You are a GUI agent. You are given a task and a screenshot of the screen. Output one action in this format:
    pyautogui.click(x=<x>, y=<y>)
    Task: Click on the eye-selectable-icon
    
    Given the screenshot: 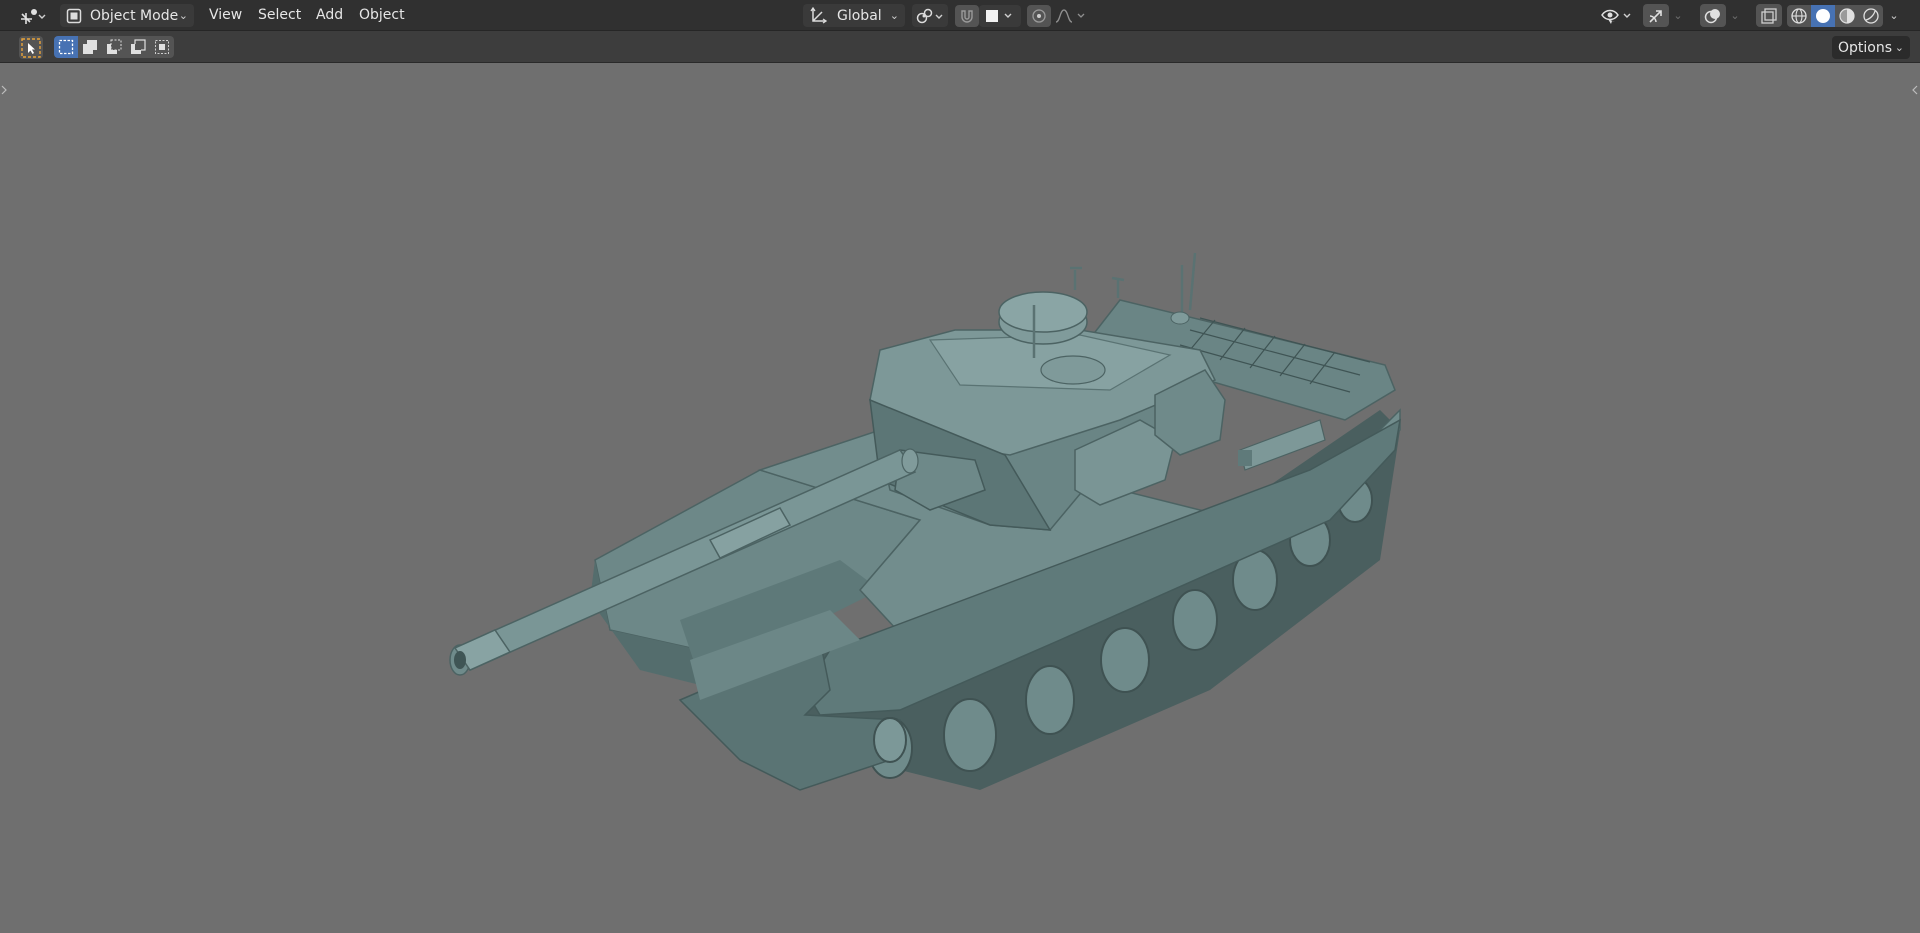 What is the action you would take?
    pyautogui.click(x=1617, y=16)
    